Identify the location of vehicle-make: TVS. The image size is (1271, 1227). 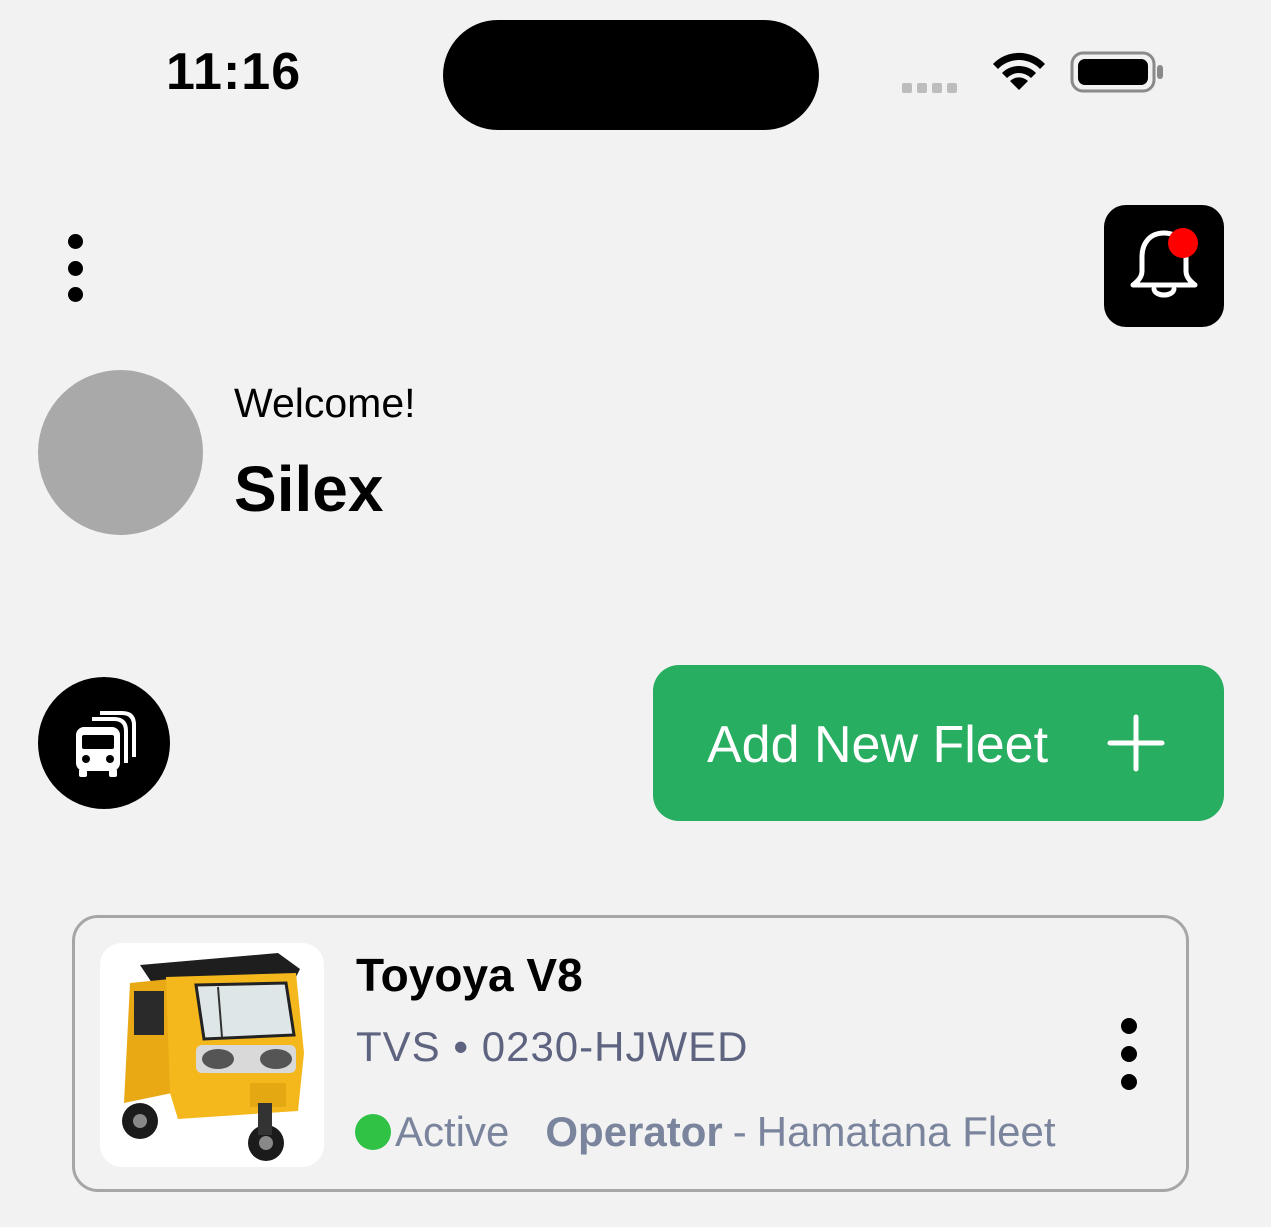
(398, 1046).